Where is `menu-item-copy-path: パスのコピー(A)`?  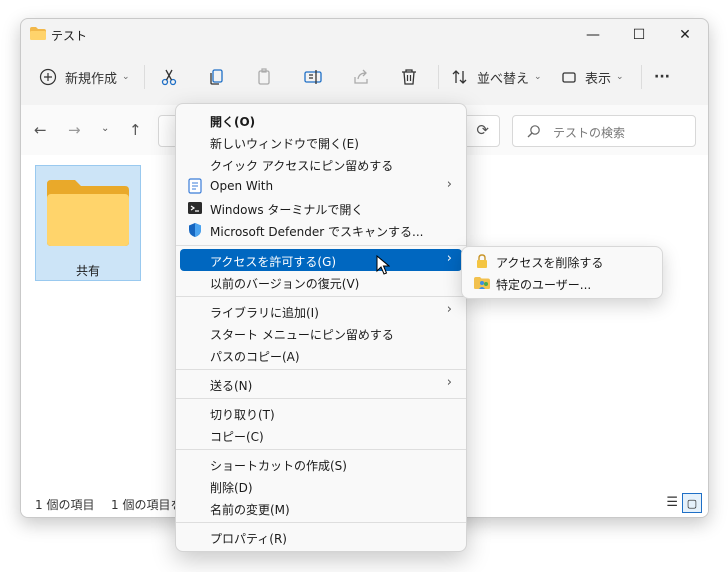 menu-item-copy-path: パスのコピー(A) is located at coordinates (321, 355).